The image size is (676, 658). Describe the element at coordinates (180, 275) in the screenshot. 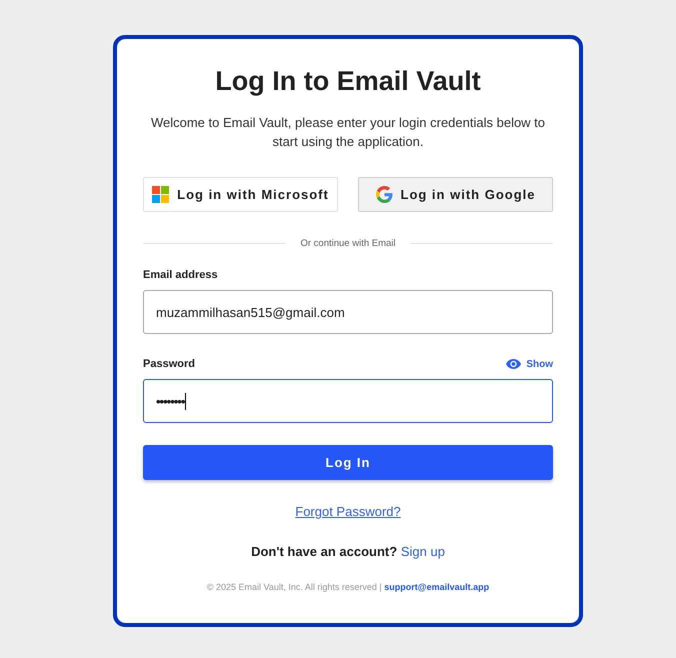

I see `field-label: Email address` at that location.